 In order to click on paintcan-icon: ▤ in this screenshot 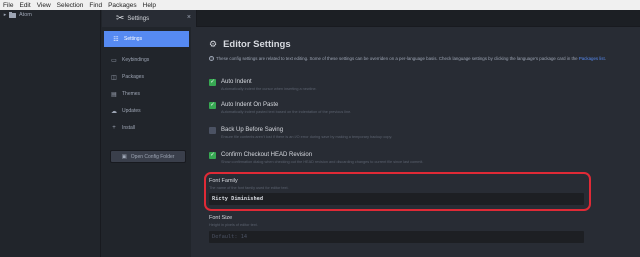, I will do `click(114, 94)`.